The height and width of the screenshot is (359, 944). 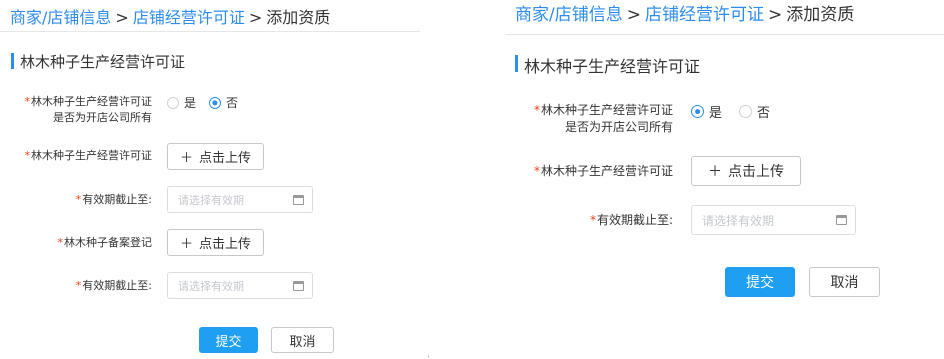 I want to click on filing-upload-label: 点击上传, so click(x=225, y=244).